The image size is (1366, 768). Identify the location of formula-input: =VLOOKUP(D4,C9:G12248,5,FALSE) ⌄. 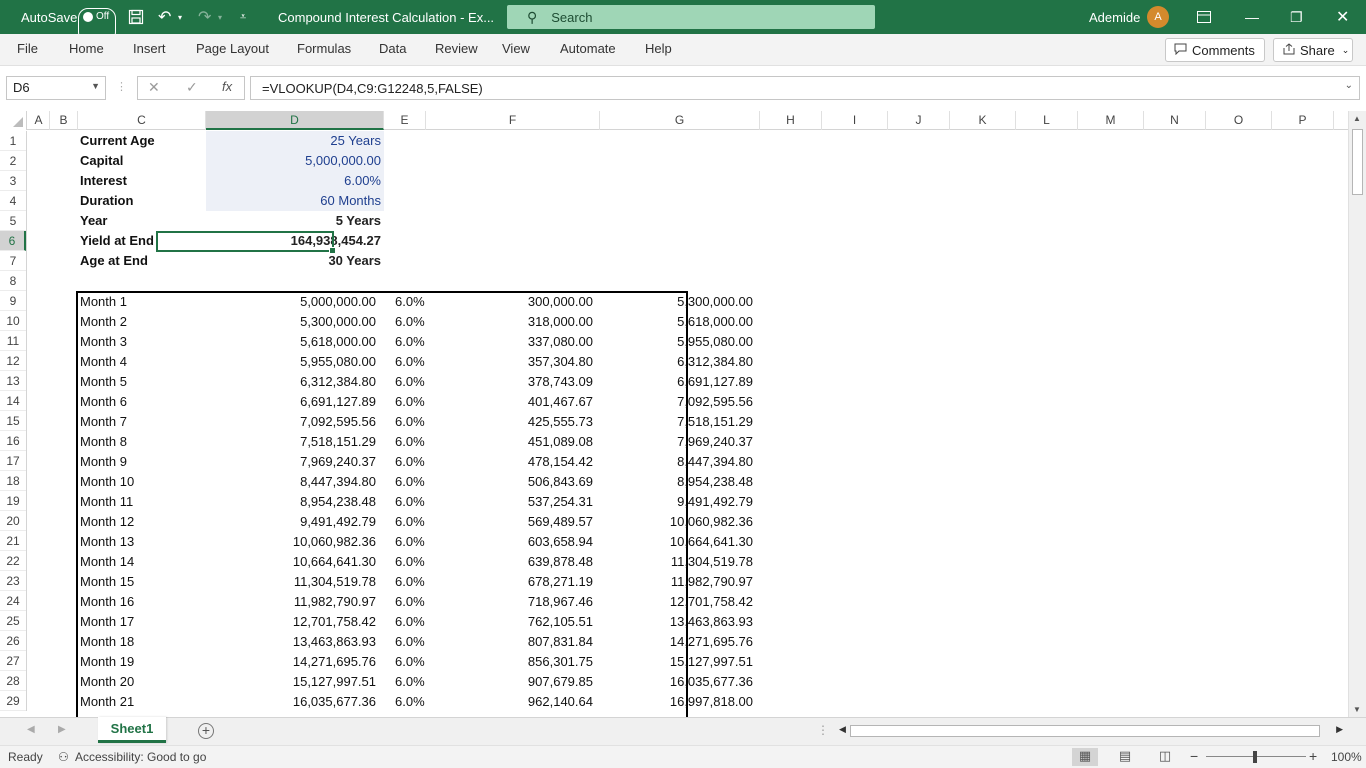
(805, 88).